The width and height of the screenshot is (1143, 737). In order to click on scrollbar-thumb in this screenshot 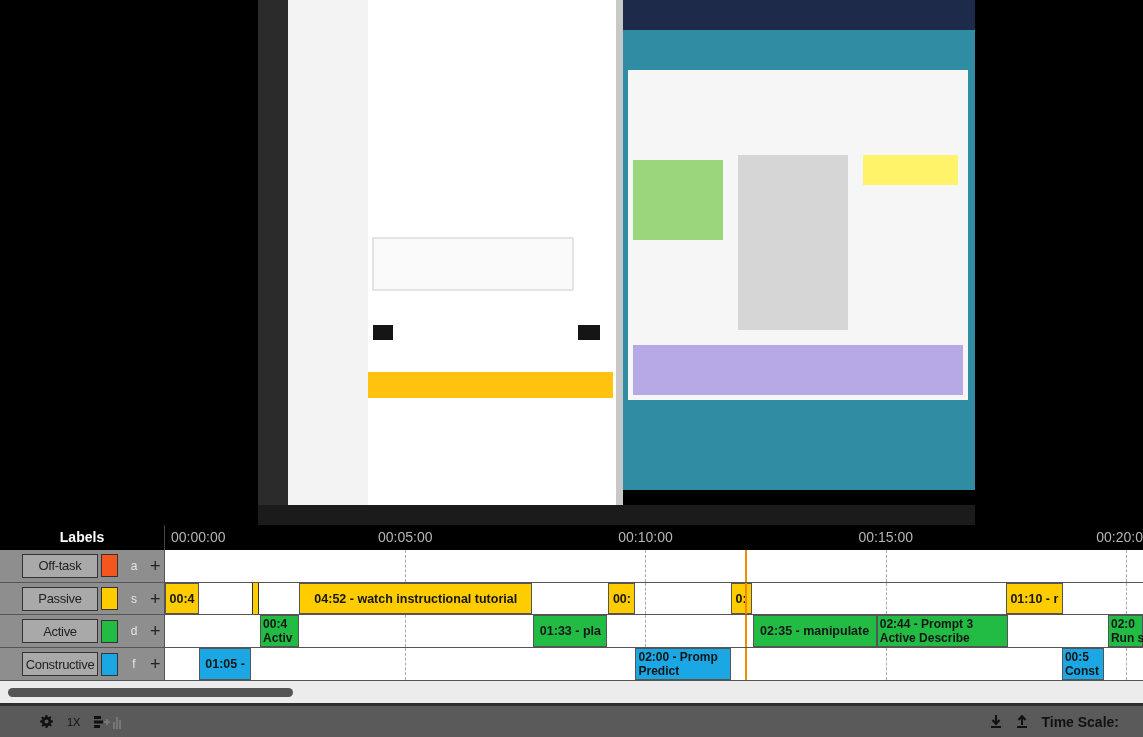, I will do `click(150, 692)`.